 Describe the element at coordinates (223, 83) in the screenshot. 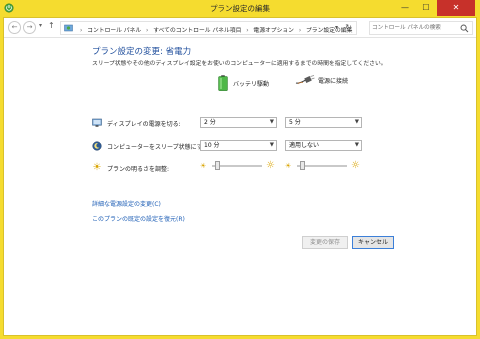

I see `battery-icon` at that location.